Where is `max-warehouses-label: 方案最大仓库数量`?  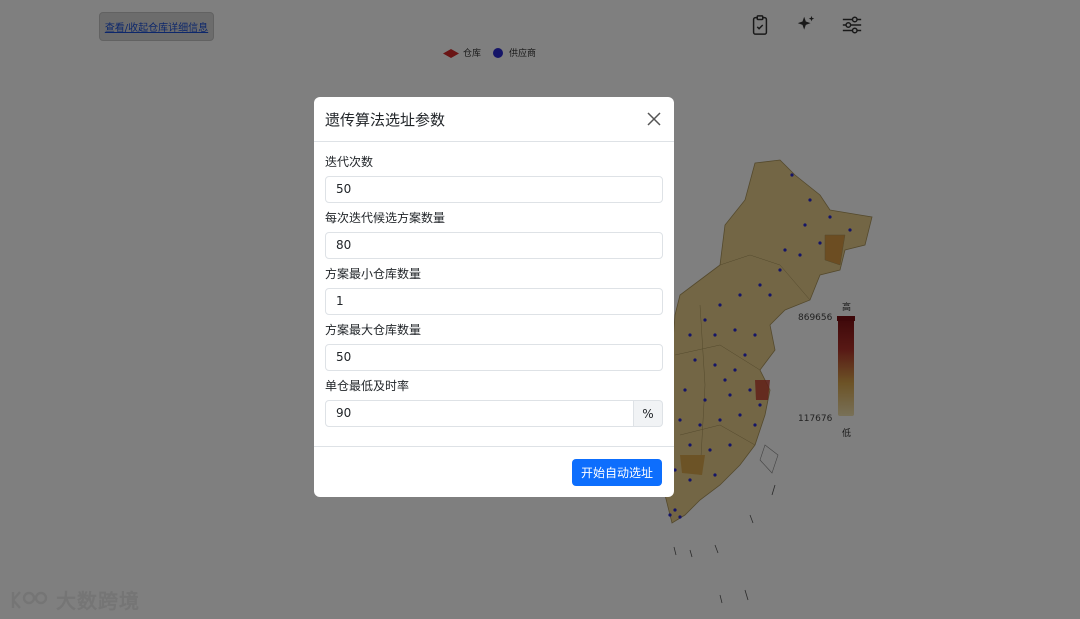
max-warehouses-label: 方案最大仓库数量 is located at coordinates (373, 330).